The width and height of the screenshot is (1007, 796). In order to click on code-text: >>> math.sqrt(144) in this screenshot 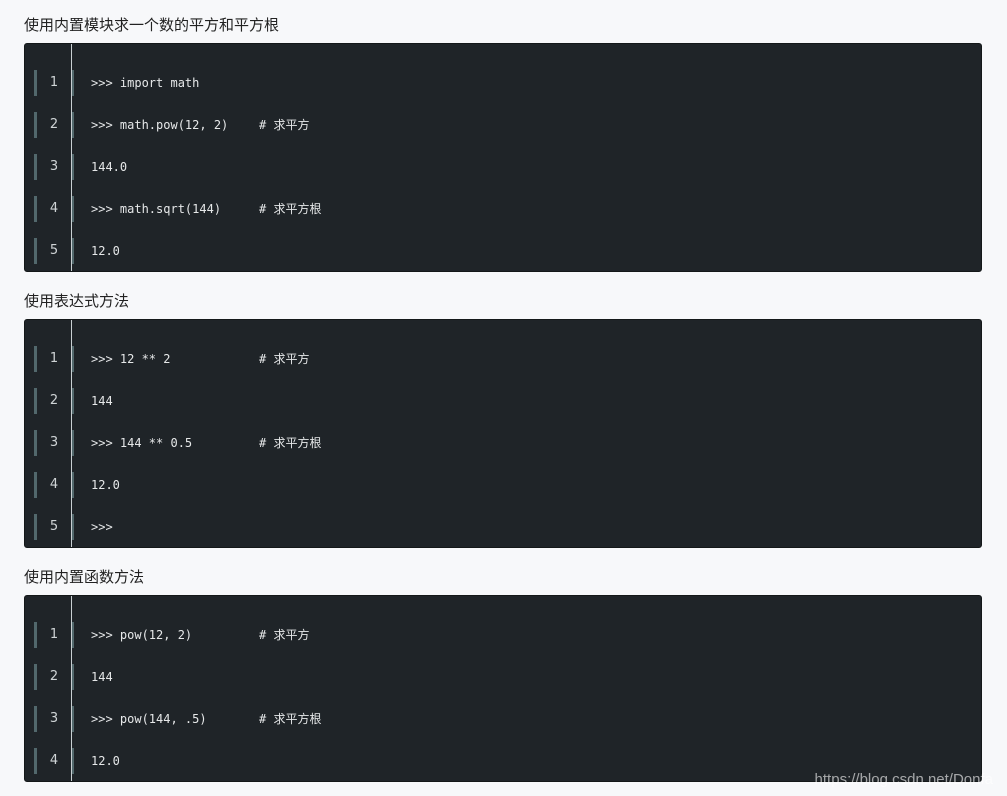, I will do `click(156, 209)`.